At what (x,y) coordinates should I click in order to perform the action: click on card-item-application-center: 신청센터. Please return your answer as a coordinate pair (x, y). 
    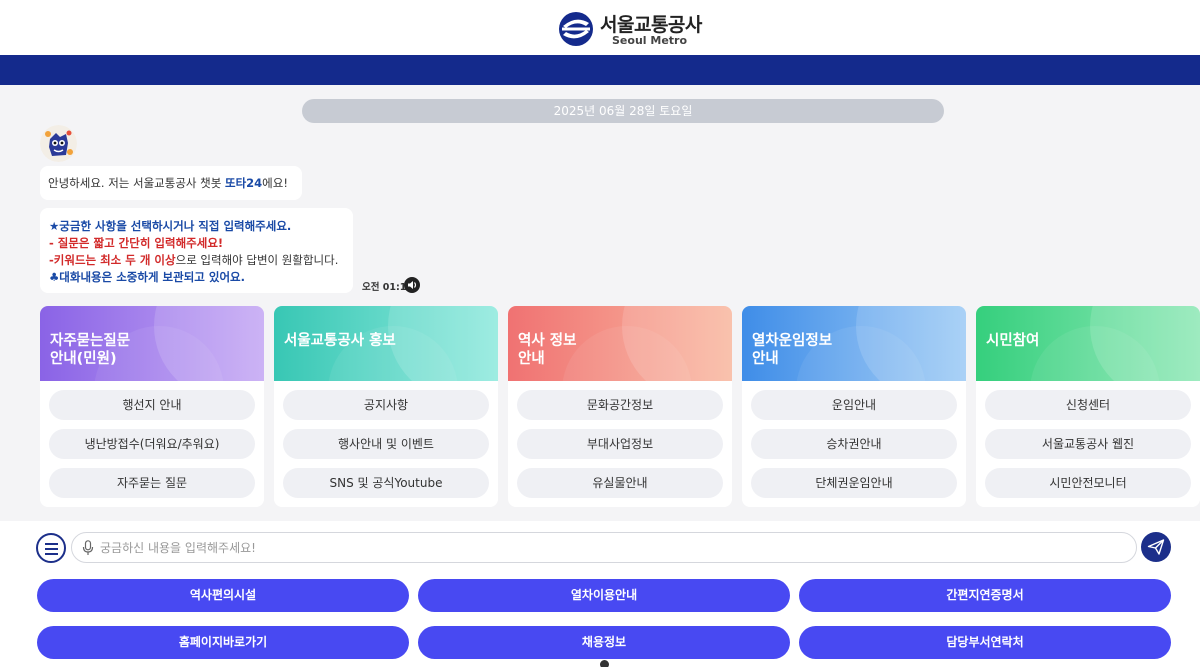
    Looking at the image, I should click on (1088, 405).